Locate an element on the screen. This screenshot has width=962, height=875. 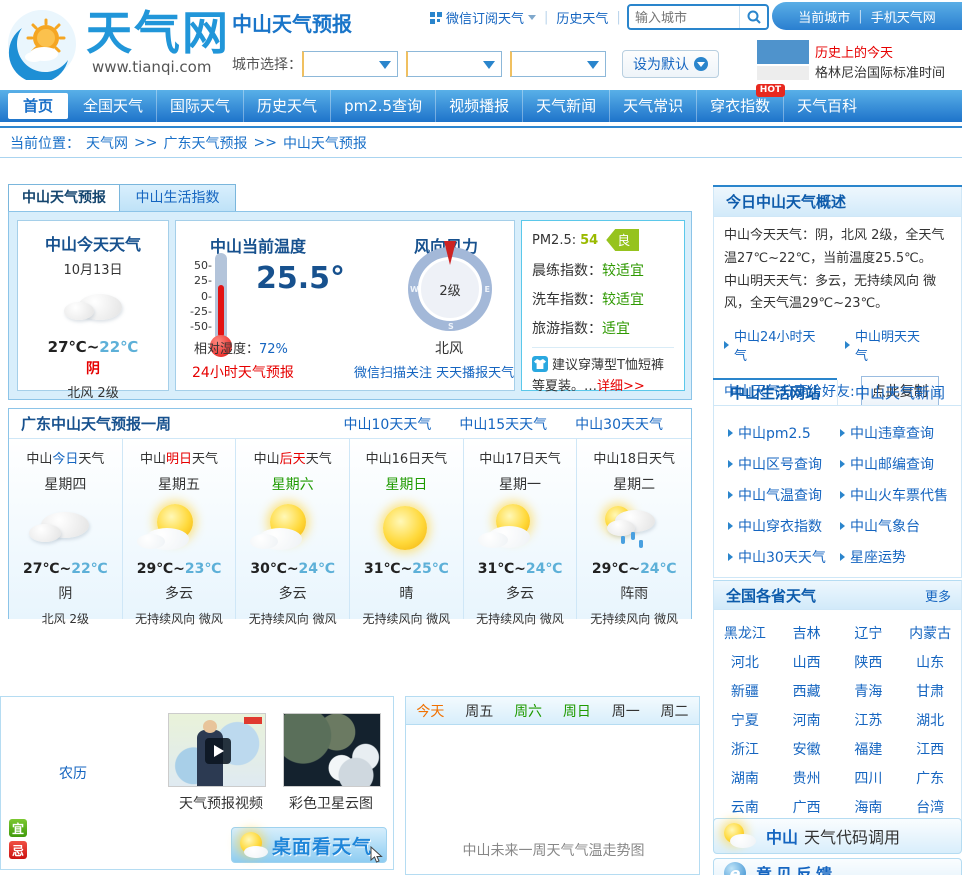
link-observatory: 中山气象台 is located at coordinates (896, 526).